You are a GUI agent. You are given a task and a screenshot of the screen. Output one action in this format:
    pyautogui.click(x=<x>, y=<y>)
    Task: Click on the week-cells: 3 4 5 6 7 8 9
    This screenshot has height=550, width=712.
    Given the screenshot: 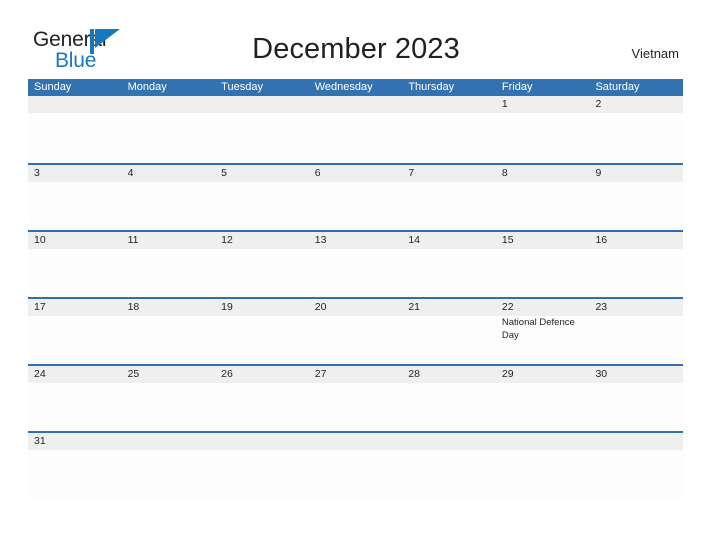 What is the action you would take?
    pyautogui.click(x=356, y=197)
    